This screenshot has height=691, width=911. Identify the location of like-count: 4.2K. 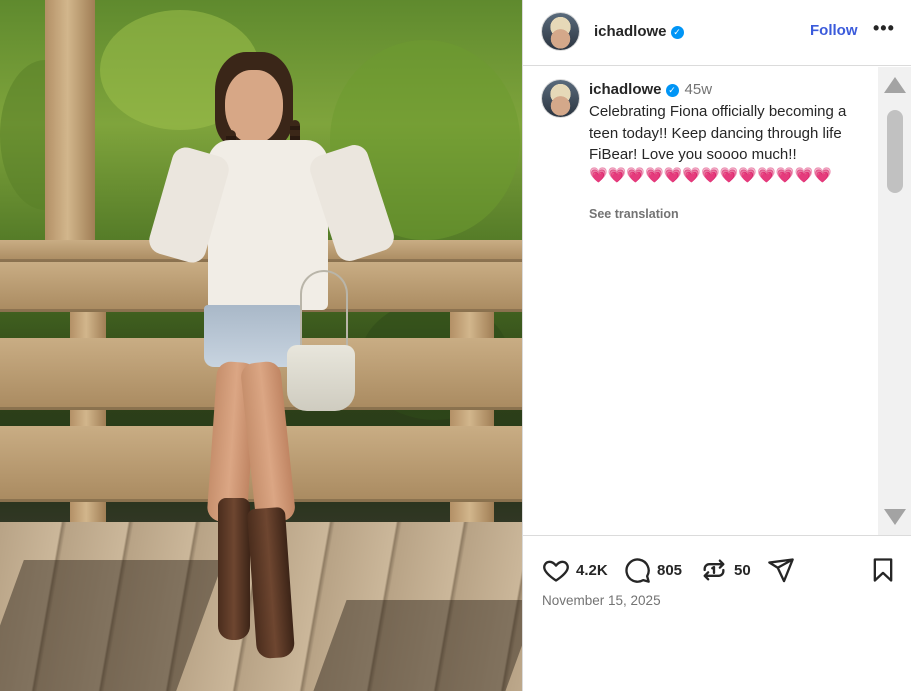
(592, 570).